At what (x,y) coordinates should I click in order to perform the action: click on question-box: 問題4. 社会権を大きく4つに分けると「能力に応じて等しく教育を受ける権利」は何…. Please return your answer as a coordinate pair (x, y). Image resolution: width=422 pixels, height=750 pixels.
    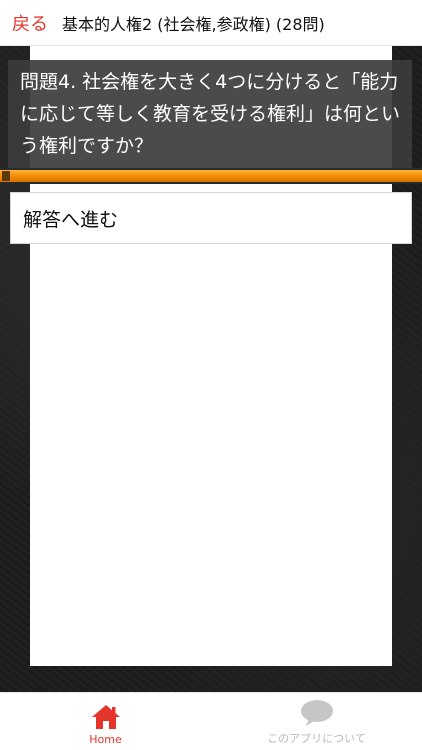
    Looking at the image, I should click on (210, 116).